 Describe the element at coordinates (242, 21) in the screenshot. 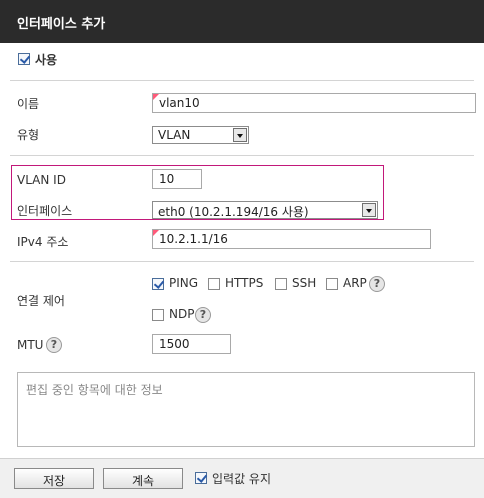

I see `dialog-title: 인터페이스 추가` at that location.